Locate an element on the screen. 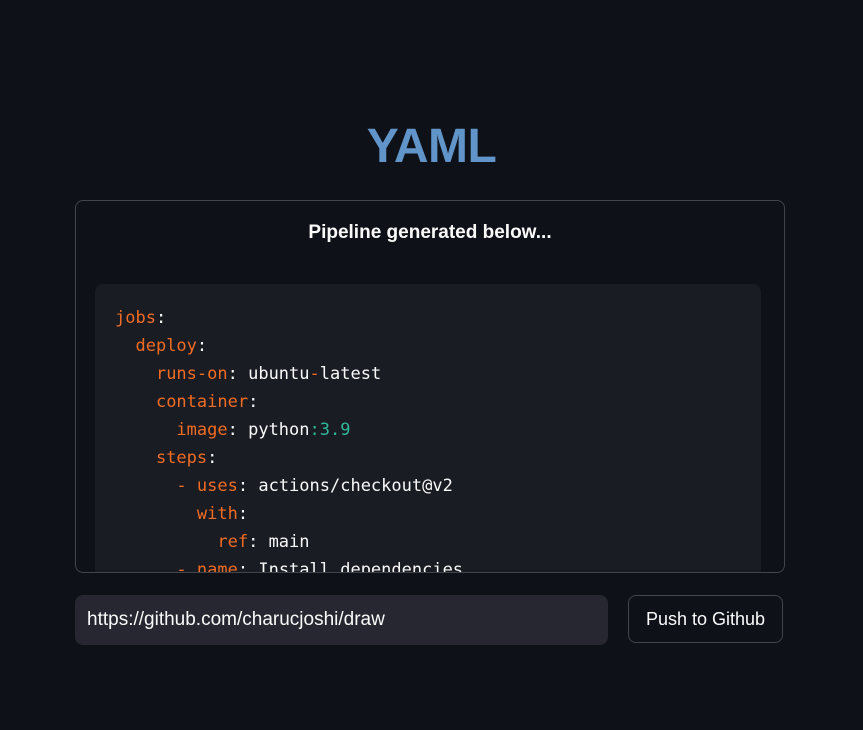  yaml-token: main is located at coordinates (289, 542).